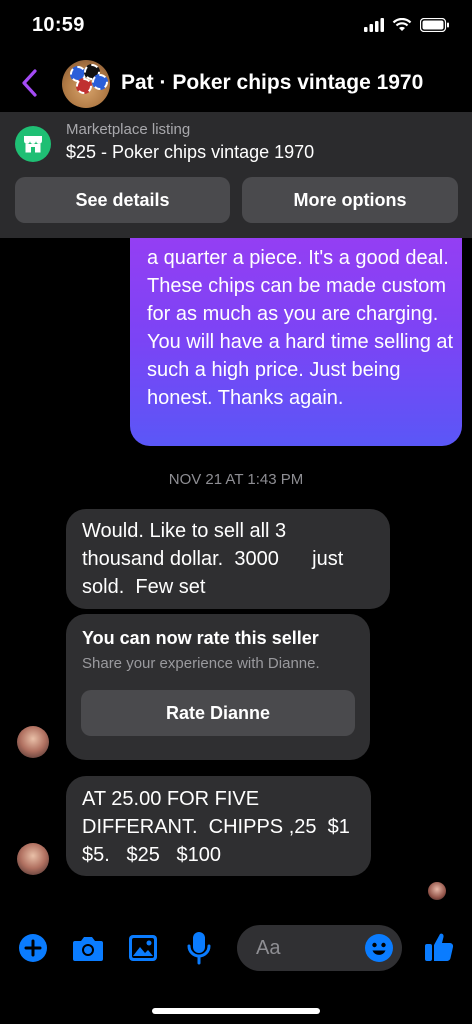  I want to click on gallery-button, so click(143, 948).